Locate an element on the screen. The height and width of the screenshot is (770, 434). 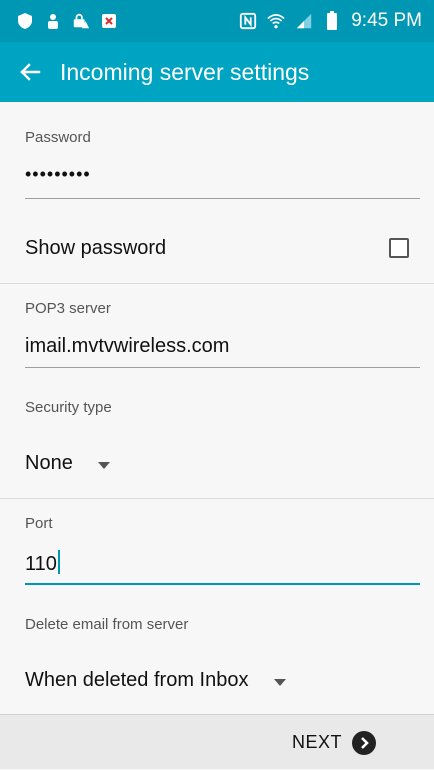
port-underline-focused is located at coordinates (222, 584).